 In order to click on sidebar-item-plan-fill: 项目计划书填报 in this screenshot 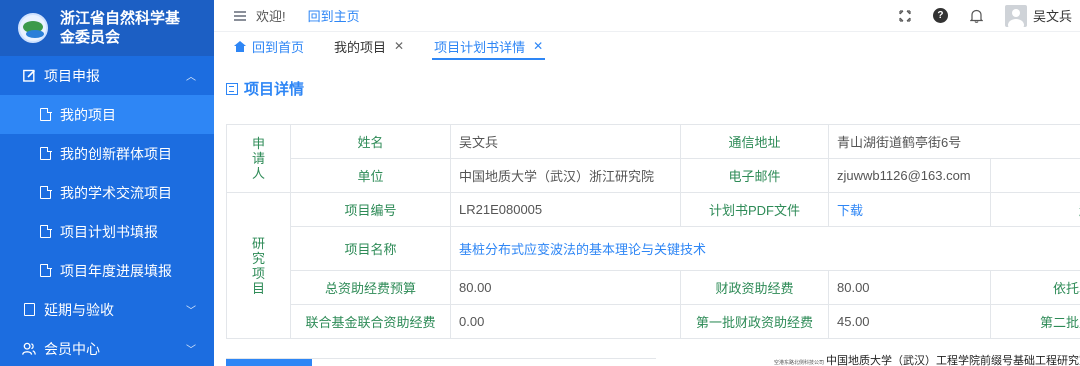, I will do `click(107, 231)`.